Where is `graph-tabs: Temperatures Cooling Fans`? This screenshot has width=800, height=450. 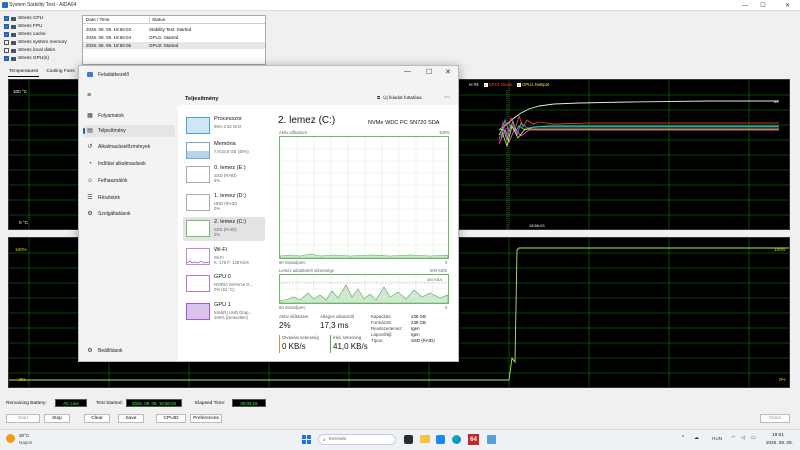 graph-tabs: Temperatures Cooling Fans is located at coordinates (42, 73).